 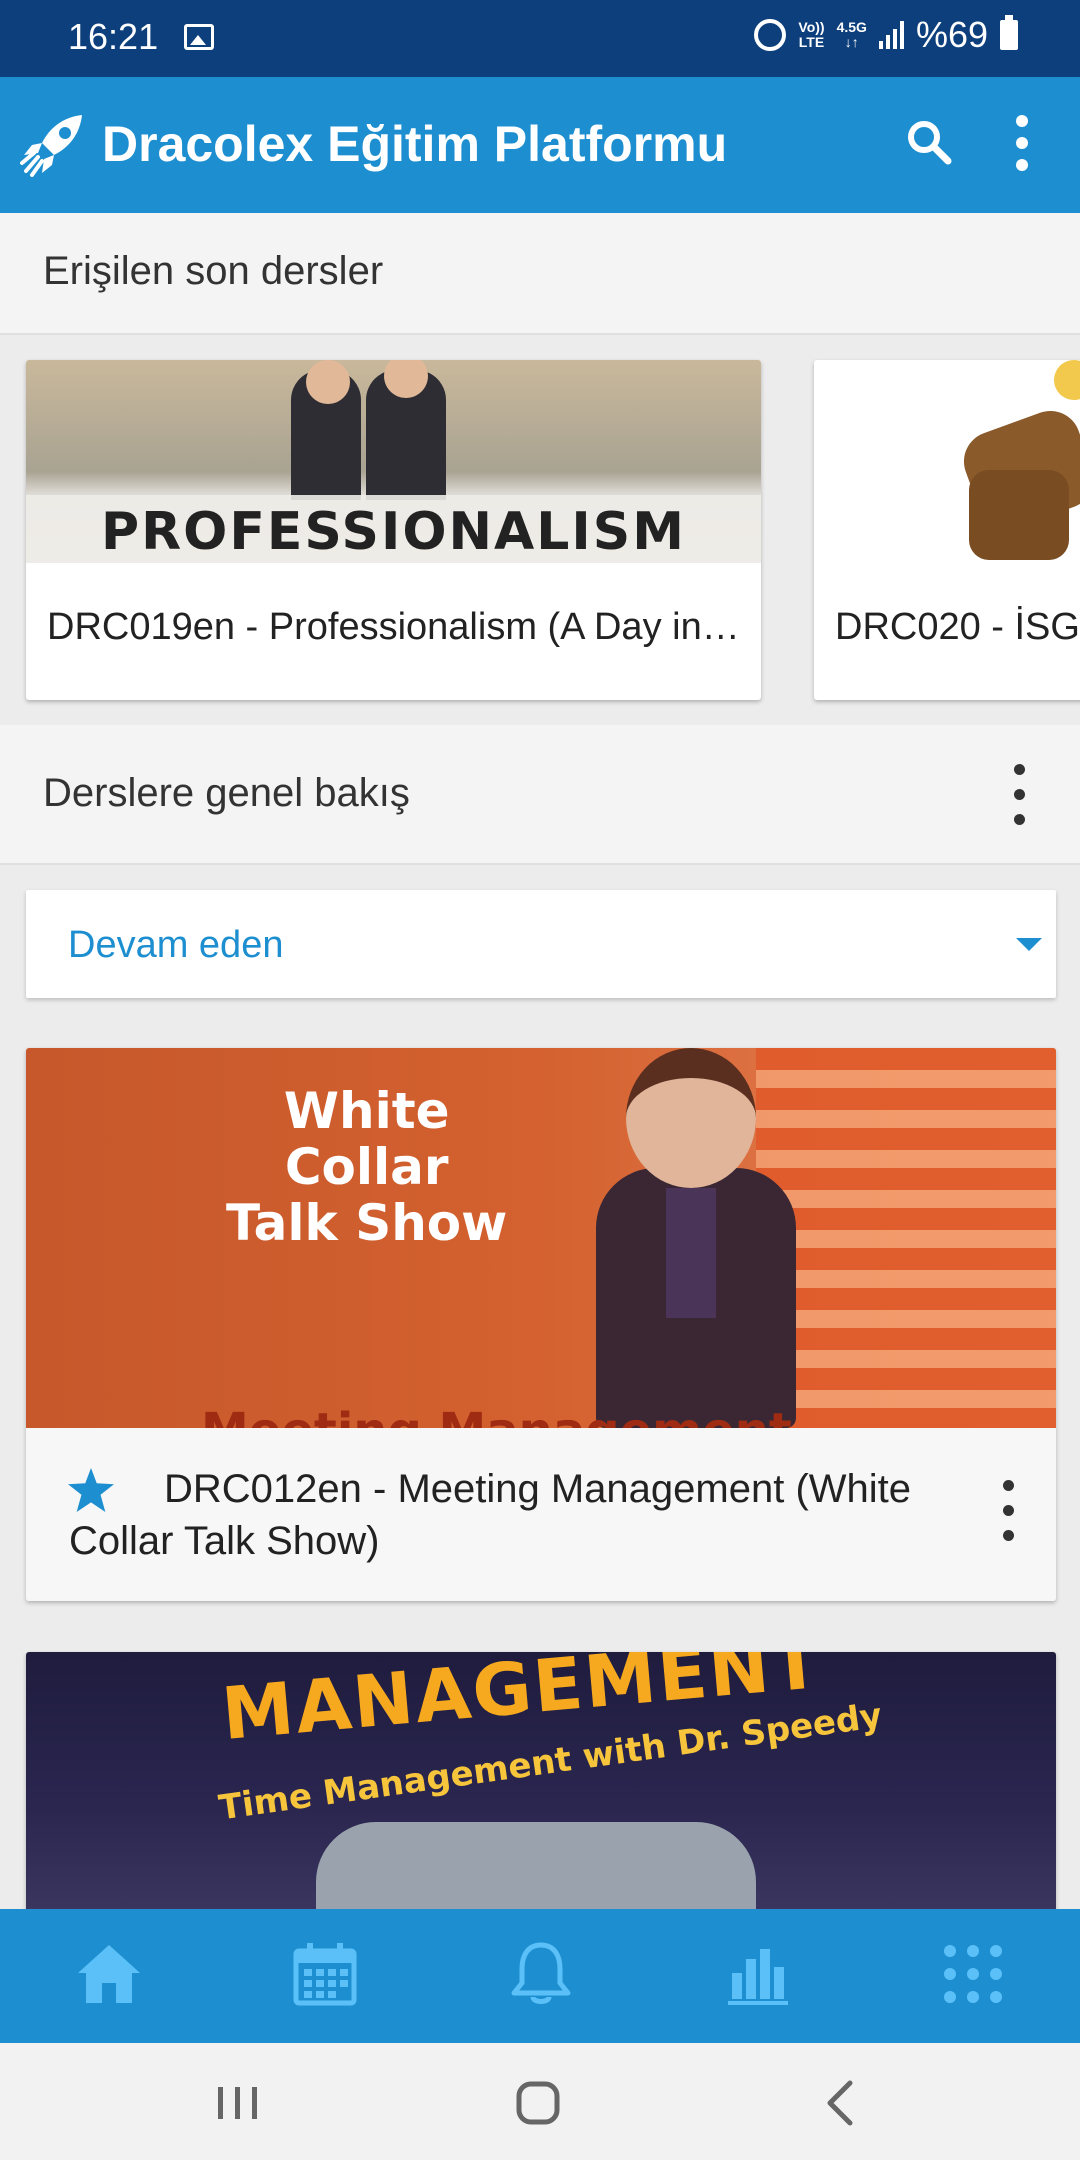 What do you see at coordinates (541, 944) in the screenshot?
I see `course-filter-select: Devam eden` at bounding box center [541, 944].